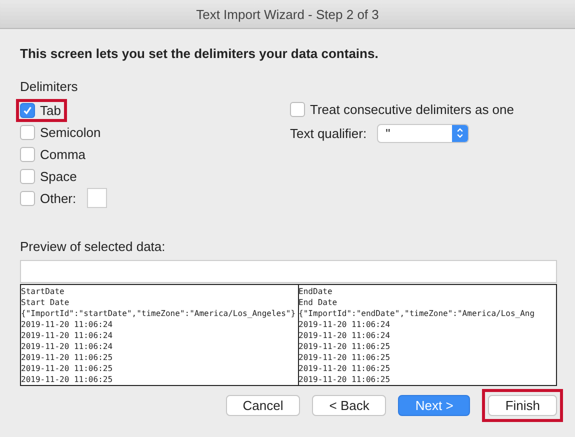  Describe the element at coordinates (43, 291) in the screenshot. I see `preview-cell-text: StartDate` at that location.